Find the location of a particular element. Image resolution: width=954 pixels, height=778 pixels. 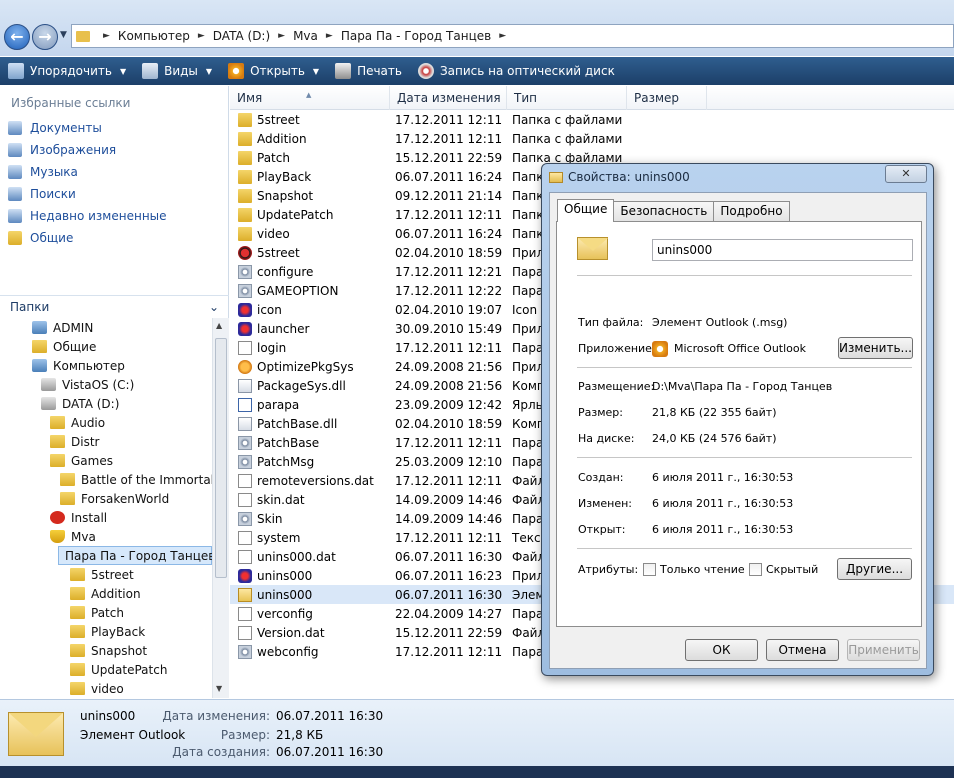

fav-music: Музыка is located at coordinates (43, 172).